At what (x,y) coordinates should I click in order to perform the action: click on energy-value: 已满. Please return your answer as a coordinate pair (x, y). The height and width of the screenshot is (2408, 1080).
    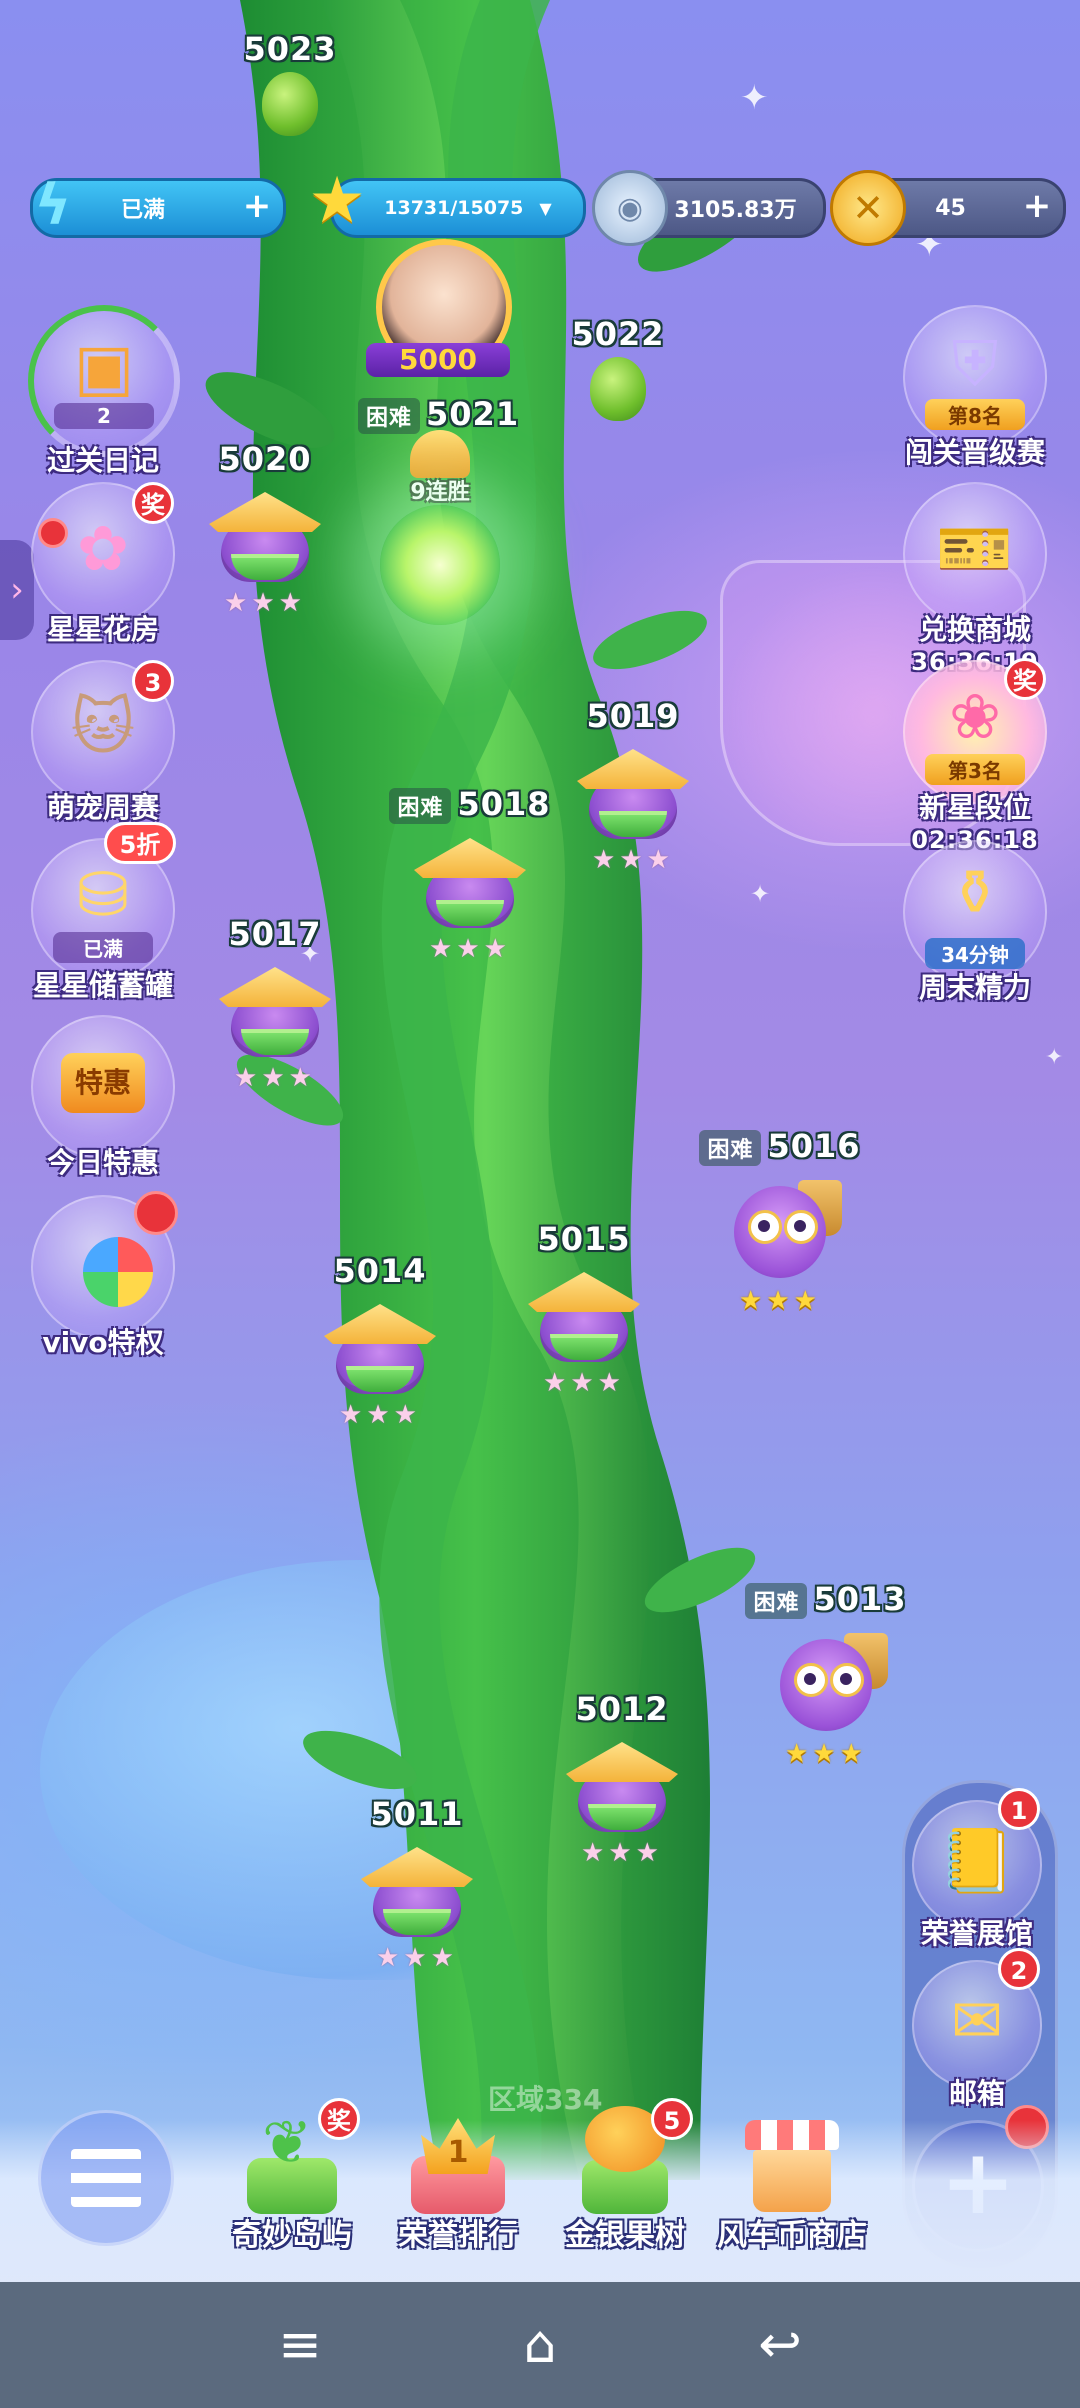
    Looking at the image, I should click on (142, 210).